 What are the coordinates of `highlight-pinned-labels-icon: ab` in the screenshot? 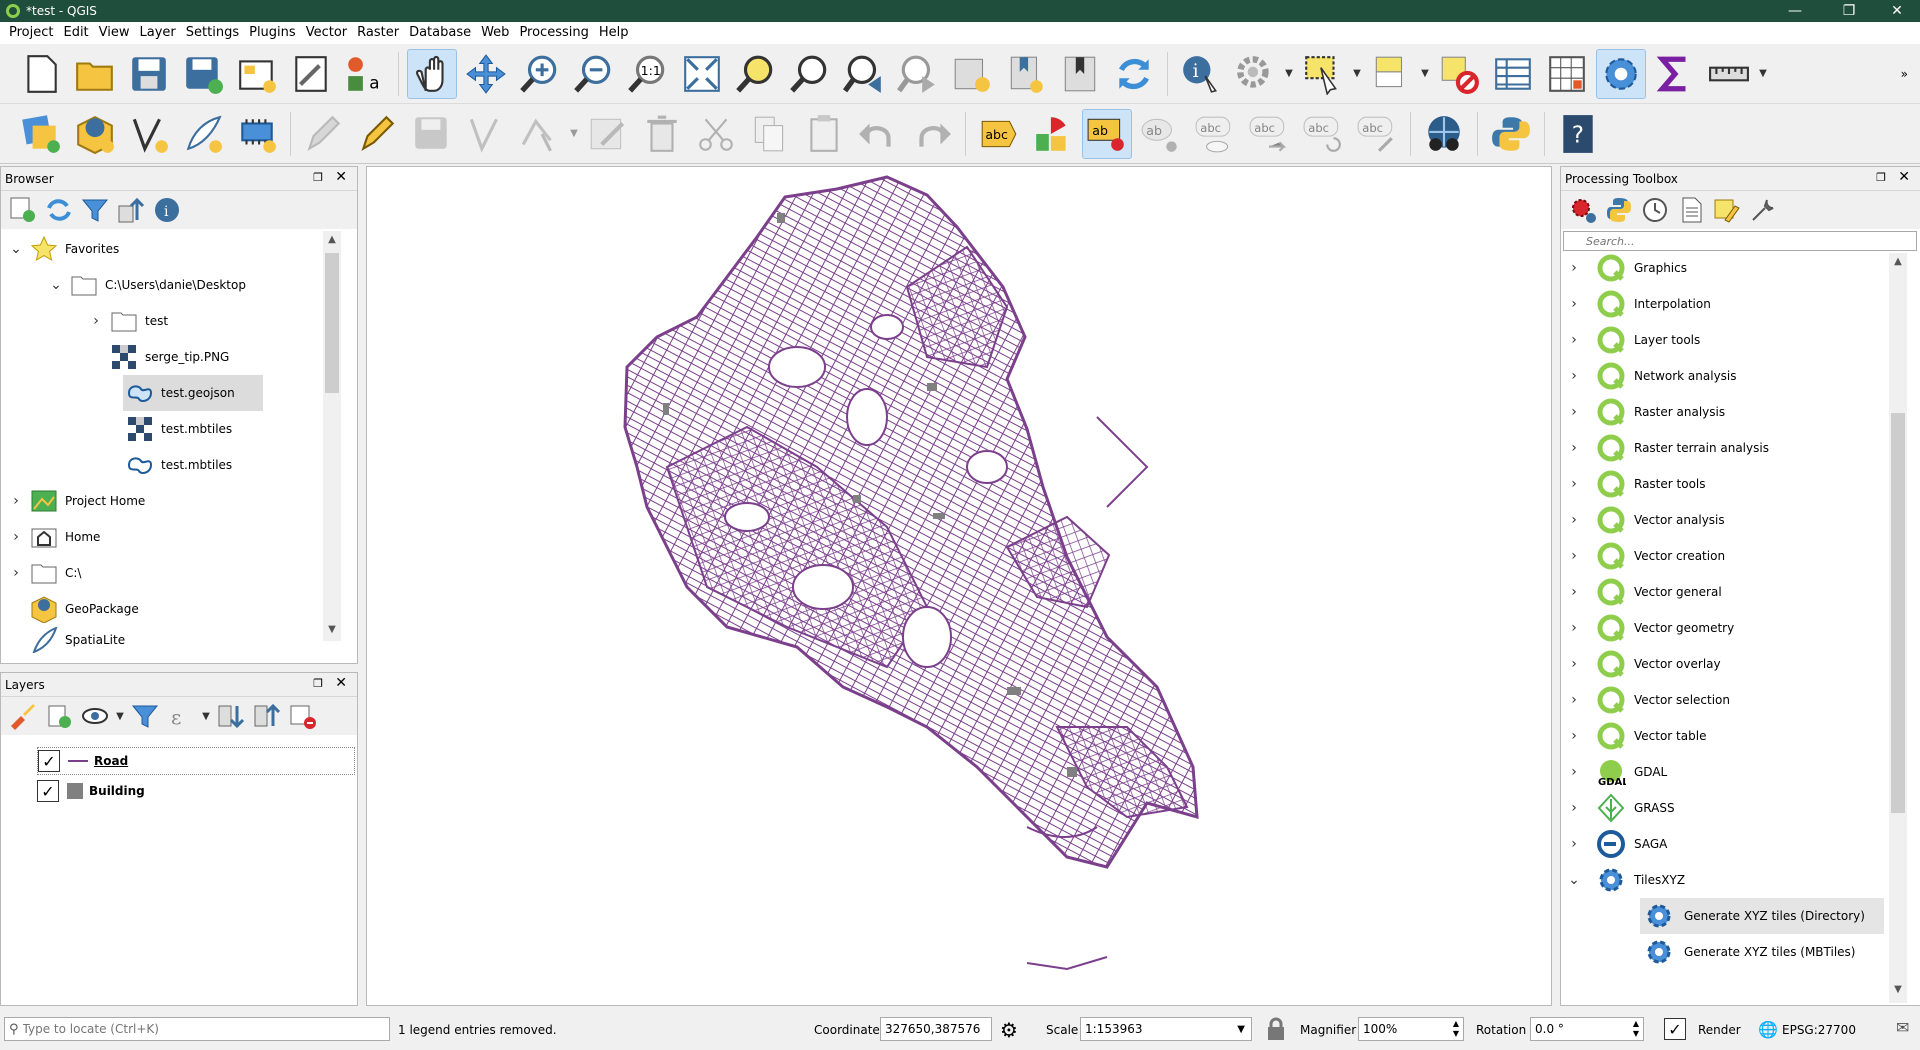 It's located at (1107, 133).